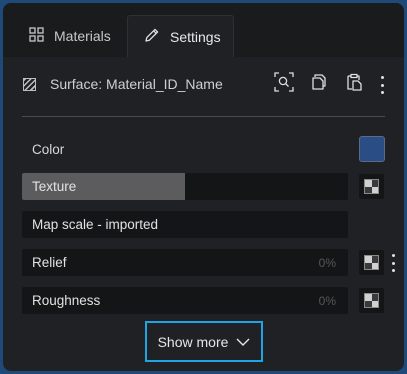 This screenshot has width=407, height=374. Describe the element at coordinates (193, 341) in the screenshot. I see `show-more-label: Show more` at that location.